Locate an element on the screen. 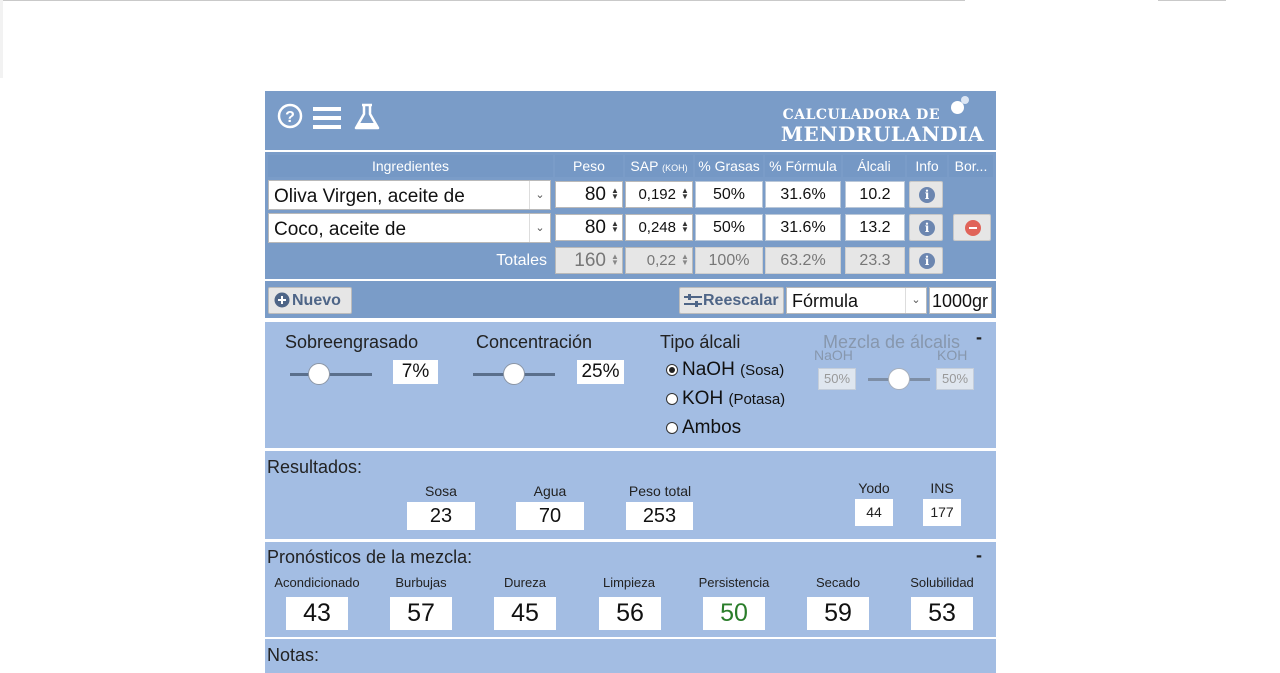  rescale-amount-input: 1000gr is located at coordinates (960, 300).